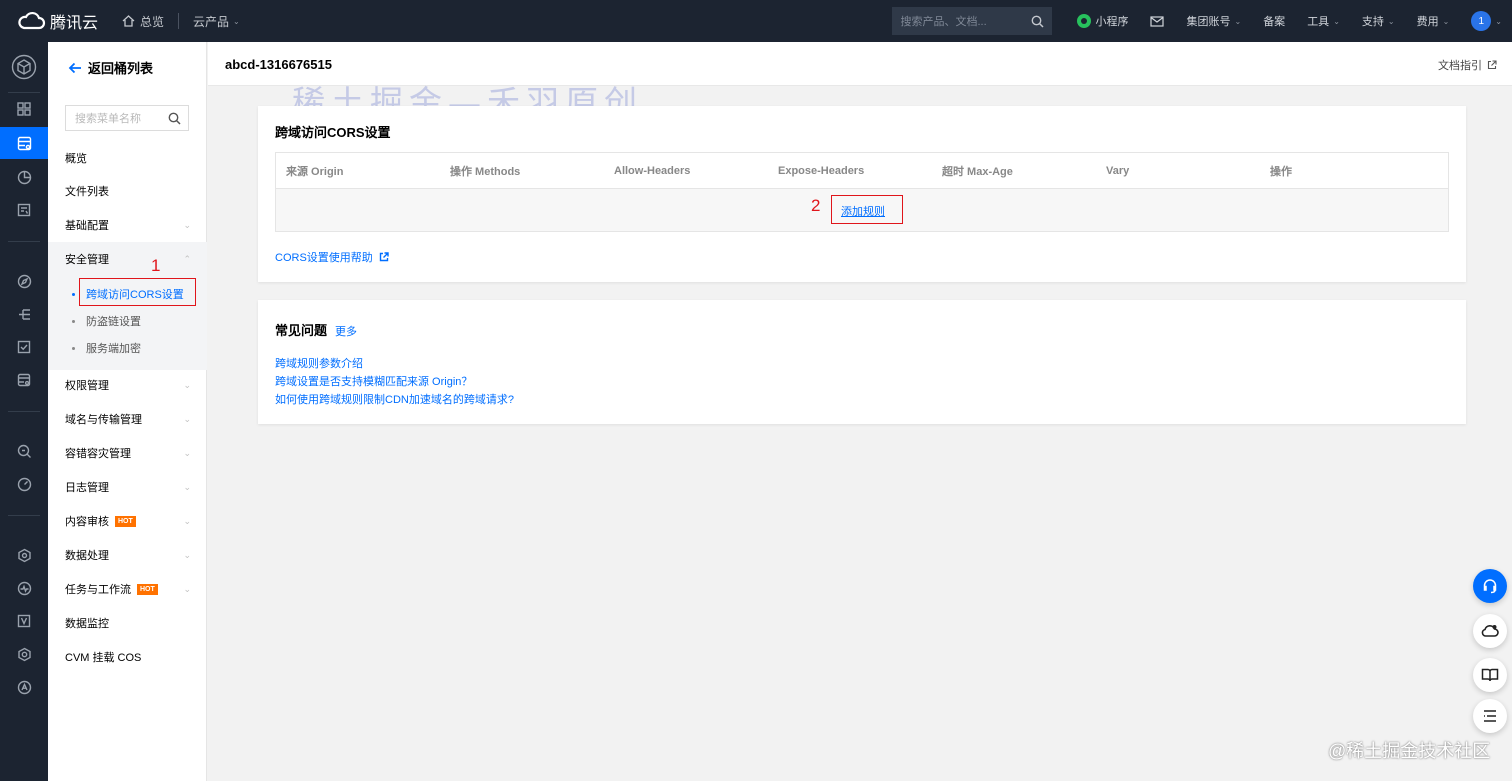 The image size is (1512, 781). What do you see at coordinates (127, 225) in the screenshot?
I see `sidebar-item-basic-config: 基础配置 ⌄` at bounding box center [127, 225].